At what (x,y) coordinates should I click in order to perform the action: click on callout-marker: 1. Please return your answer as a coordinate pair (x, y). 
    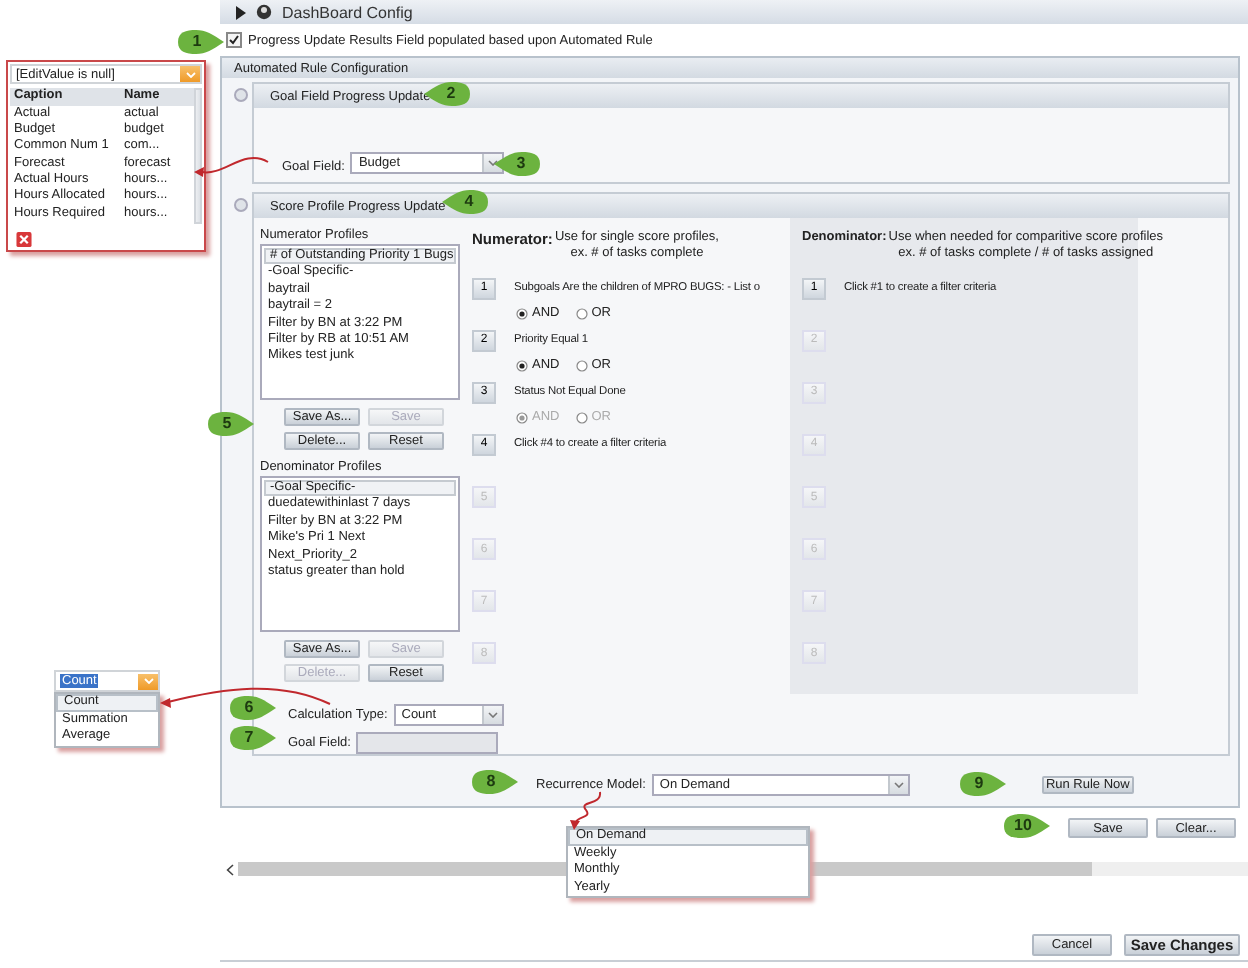
    Looking at the image, I should click on (200, 42).